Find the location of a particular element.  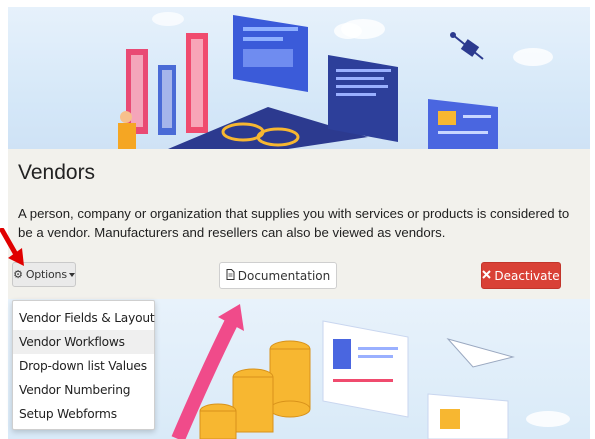

menu-item-vendor-fields-layout: Vendor Fields & Layout is located at coordinates (84, 318).